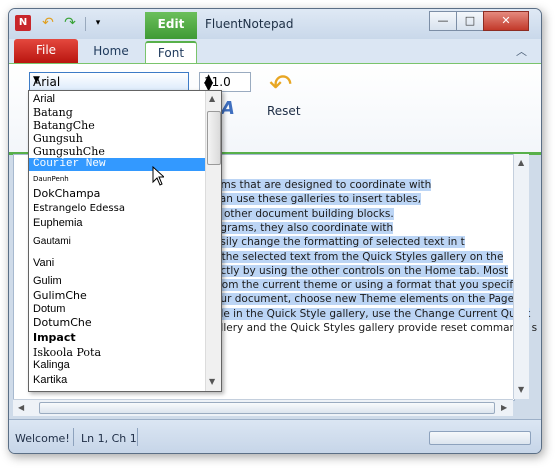 The width and height of the screenshot is (556, 468). What do you see at coordinates (443, 21) in the screenshot?
I see `minimize-button: —` at bounding box center [443, 21].